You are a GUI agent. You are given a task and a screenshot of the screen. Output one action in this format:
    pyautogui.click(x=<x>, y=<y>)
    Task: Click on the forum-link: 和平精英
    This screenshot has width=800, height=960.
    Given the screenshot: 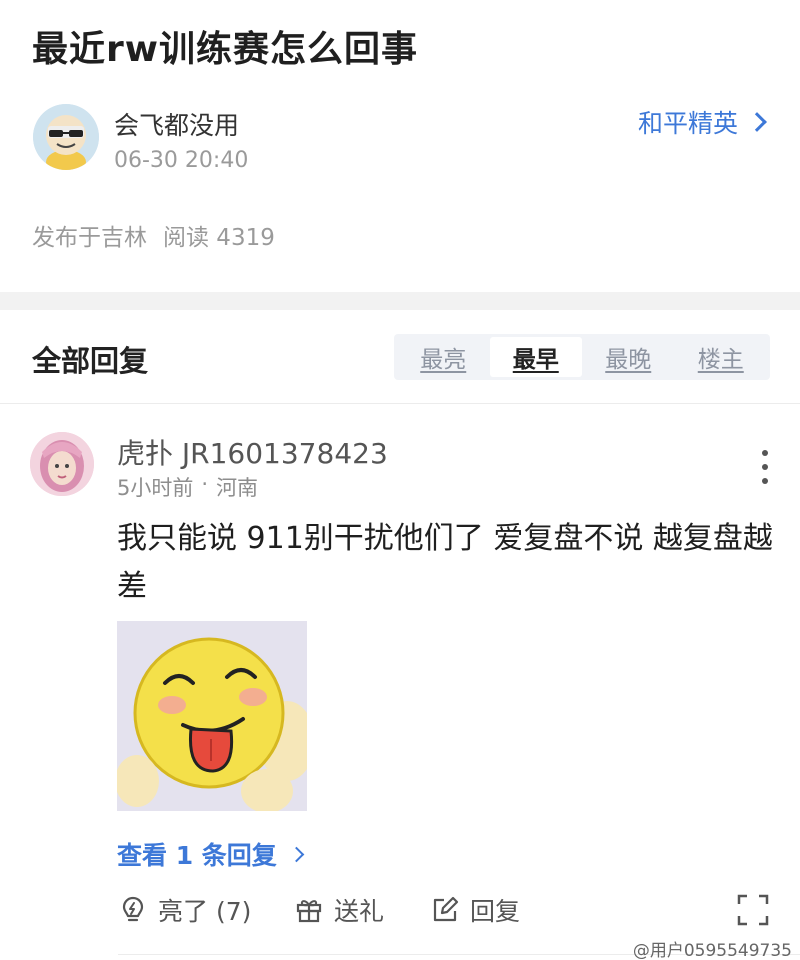 What is the action you would take?
    pyautogui.click(x=702, y=122)
    